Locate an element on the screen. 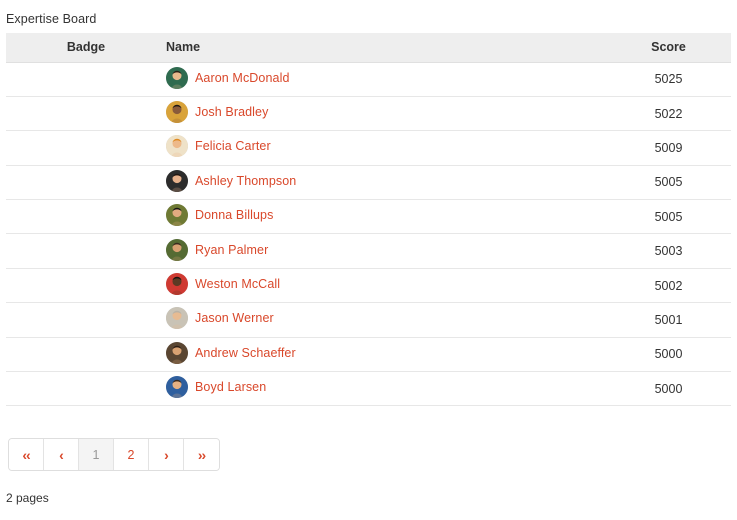 The width and height of the screenshot is (737, 520). pagination-page-label: 1 is located at coordinates (96, 454).